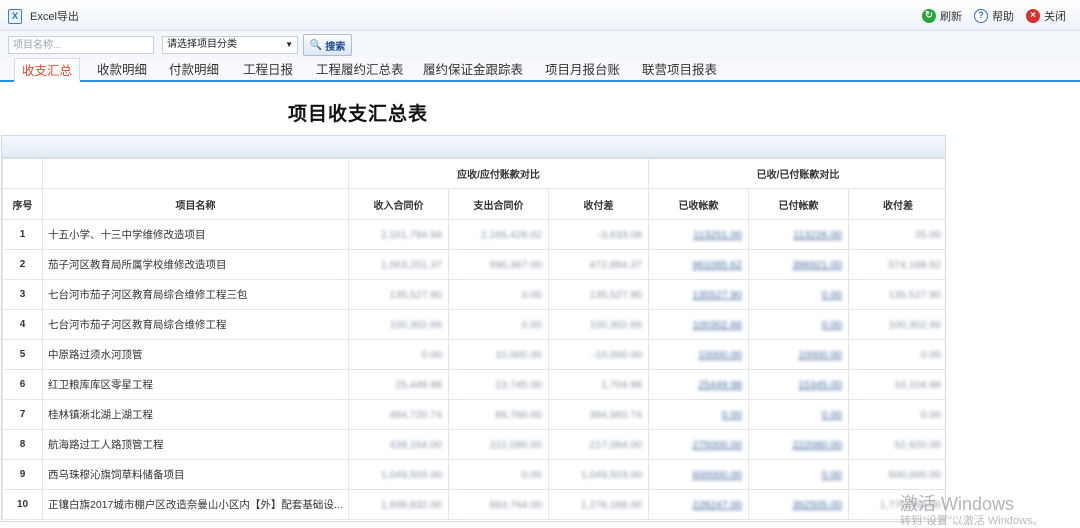  Describe the element at coordinates (498, 504) in the screenshot. I see `expense-contract-cell: 663,764.00` at that location.